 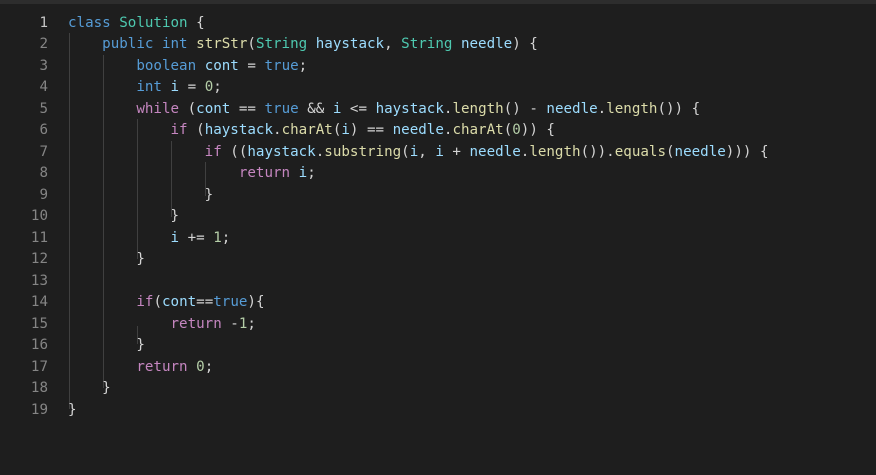 What do you see at coordinates (456, 151) in the screenshot?
I see `code-token: +` at bounding box center [456, 151].